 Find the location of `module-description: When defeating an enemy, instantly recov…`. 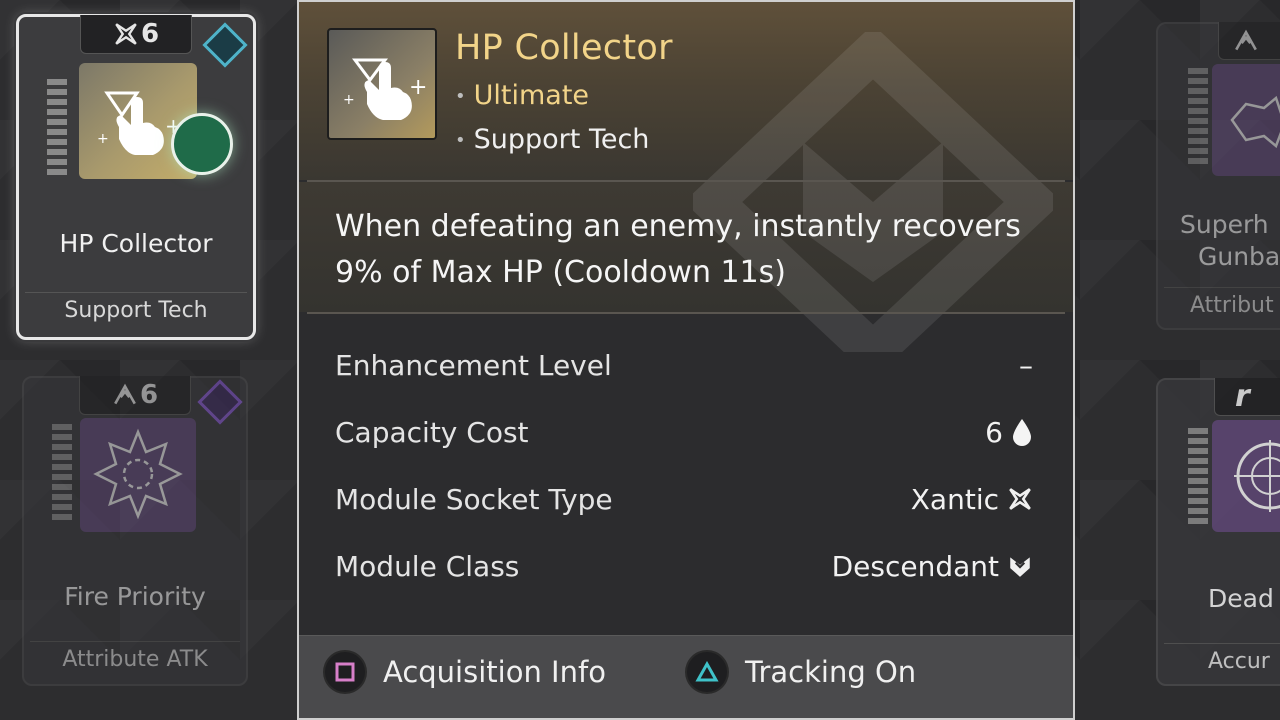

module-description: When defeating an enemy, instantly recov… is located at coordinates (678, 249).